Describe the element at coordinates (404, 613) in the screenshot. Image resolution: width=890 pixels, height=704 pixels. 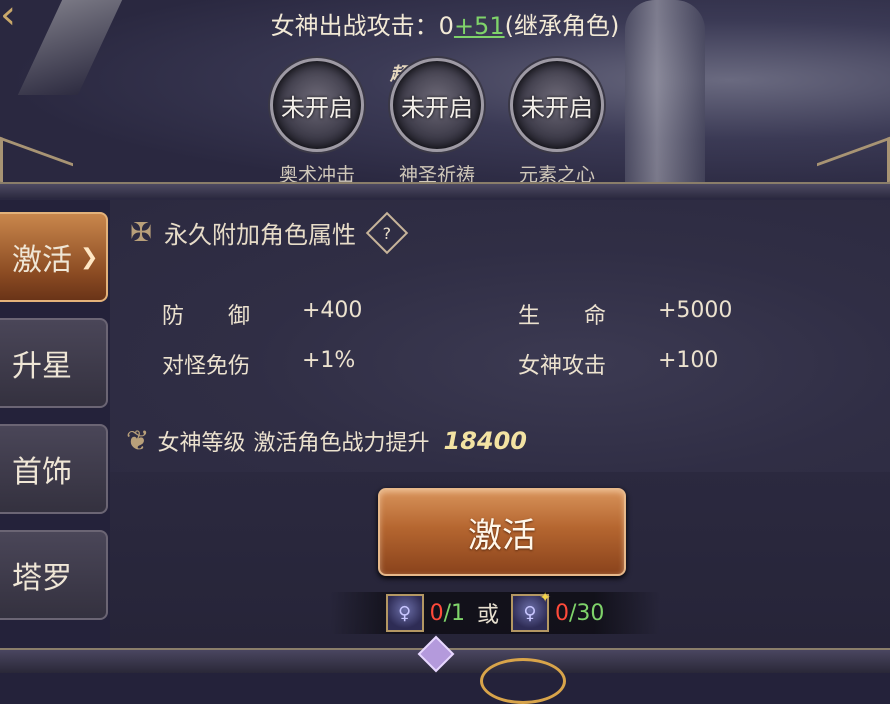
I see `goddess-card-avatar: ♀` at that location.